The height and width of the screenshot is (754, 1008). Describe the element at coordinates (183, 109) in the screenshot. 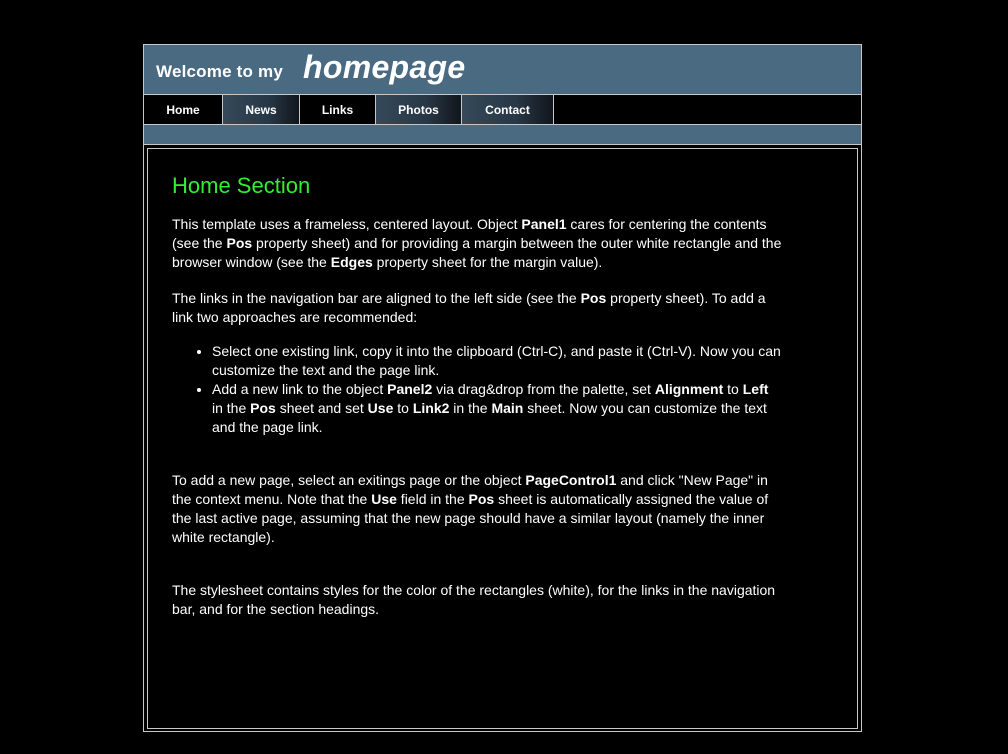

I see `nav-link-home: Home` at that location.